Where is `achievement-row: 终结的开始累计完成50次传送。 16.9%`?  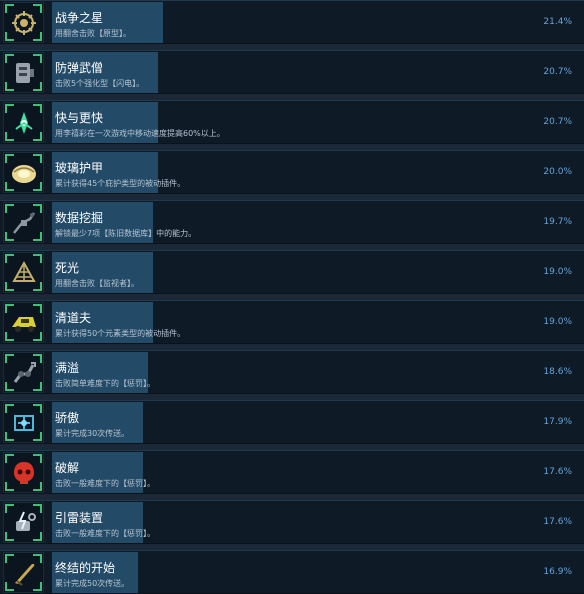 achievement-row: 终结的开始累计完成50次传送。 16.9% is located at coordinates (292, 572).